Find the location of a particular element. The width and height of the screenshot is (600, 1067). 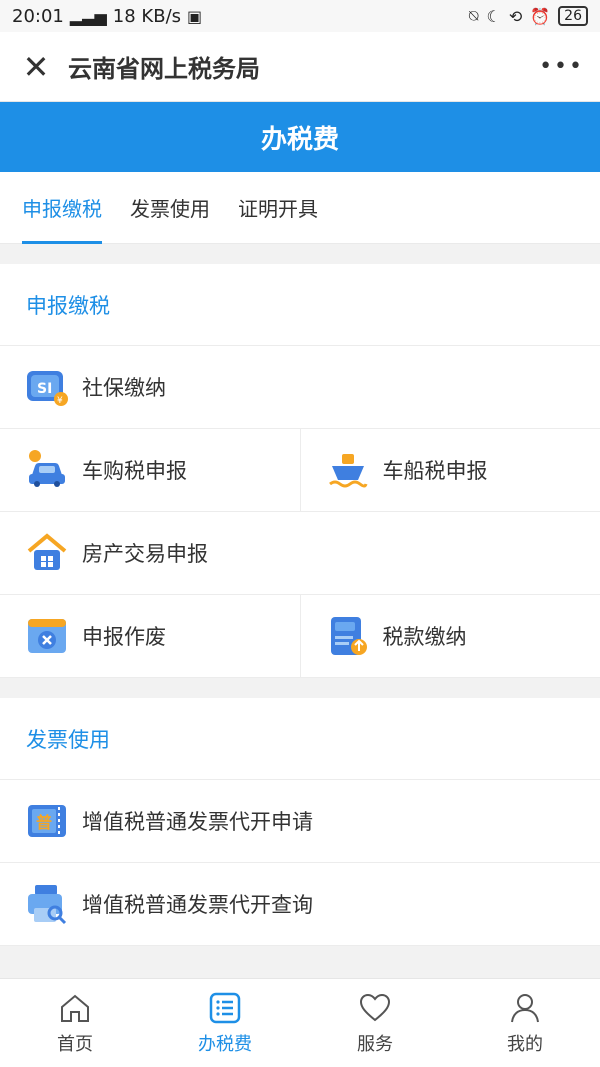

item-label: 申报作废 is located at coordinates (124, 637).